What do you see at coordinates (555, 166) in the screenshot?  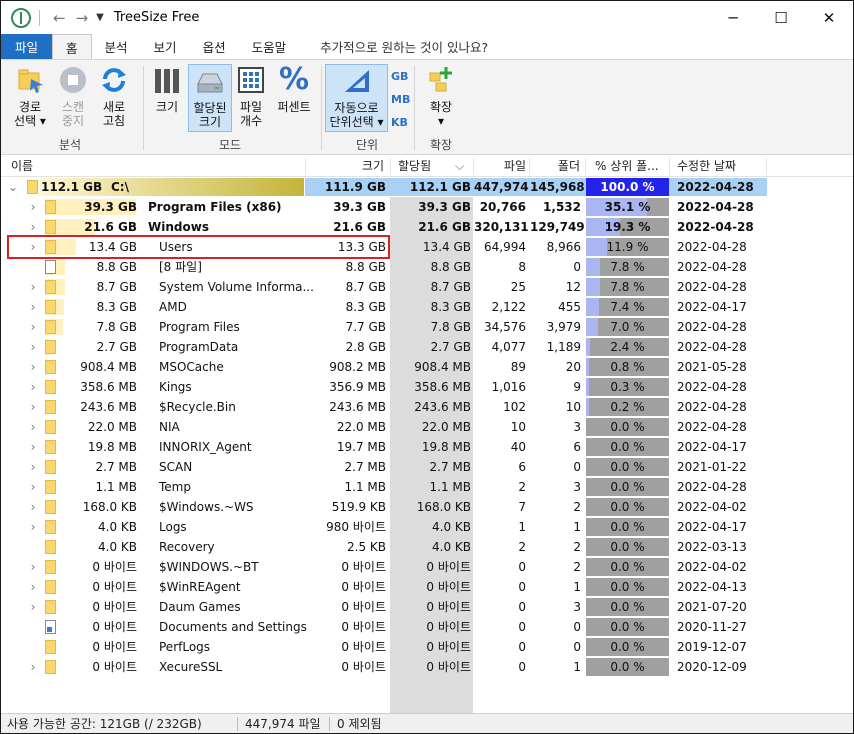 I see `column-folders: 폴더` at bounding box center [555, 166].